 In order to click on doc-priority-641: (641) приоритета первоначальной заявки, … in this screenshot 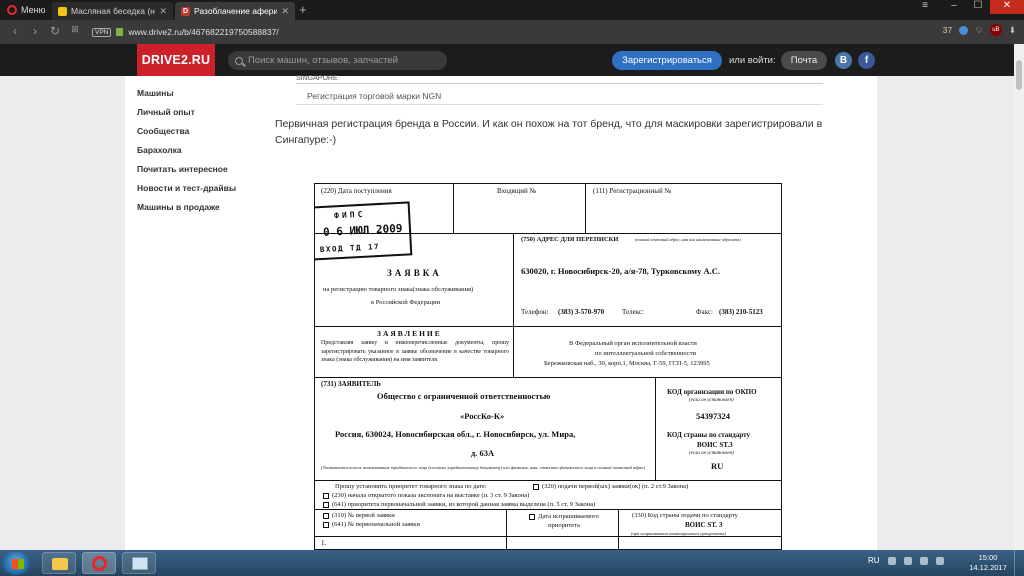, I will do `click(459, 504)`.